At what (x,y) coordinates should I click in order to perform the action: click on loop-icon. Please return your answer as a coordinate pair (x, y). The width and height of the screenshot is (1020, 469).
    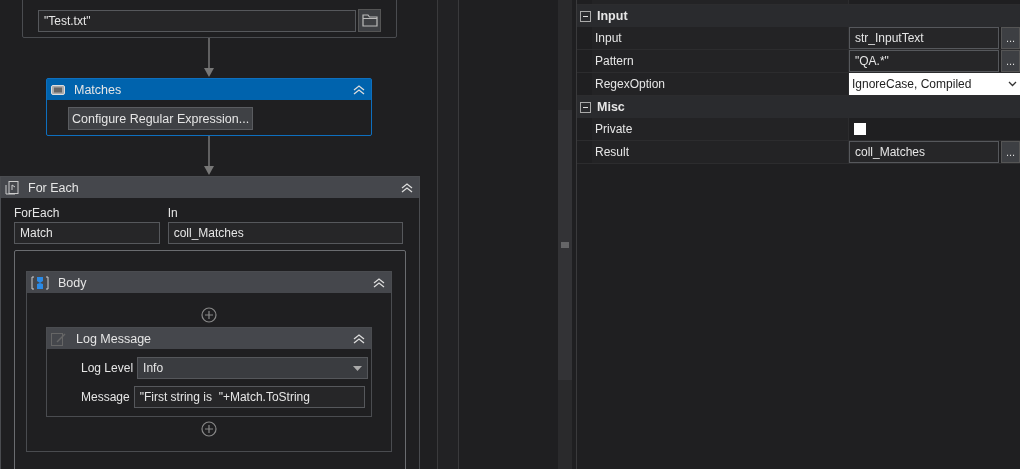
    Looking at the image, I should click on (12, 187).